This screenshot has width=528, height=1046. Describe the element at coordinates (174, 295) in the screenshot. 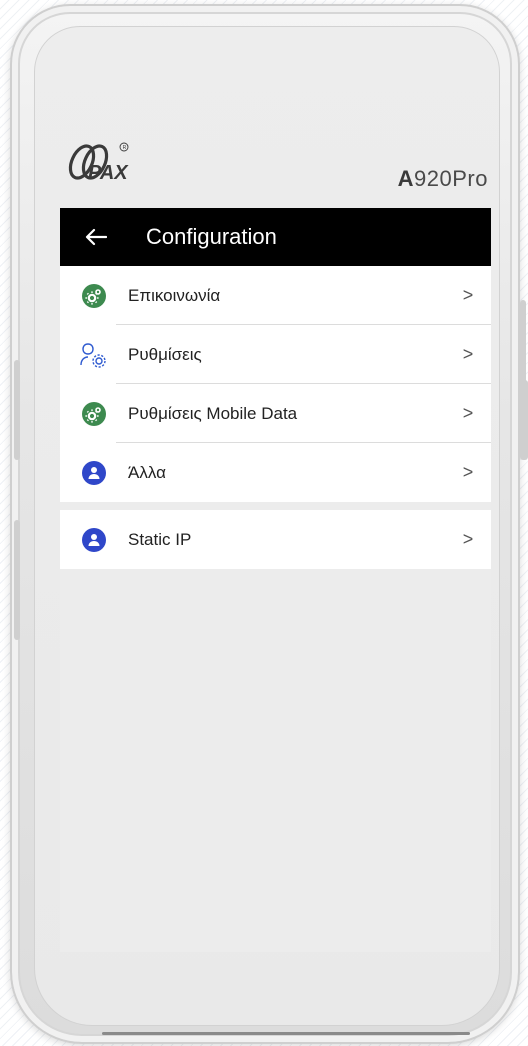

I see `menu-item-label: Επικοινωνία` at that location.